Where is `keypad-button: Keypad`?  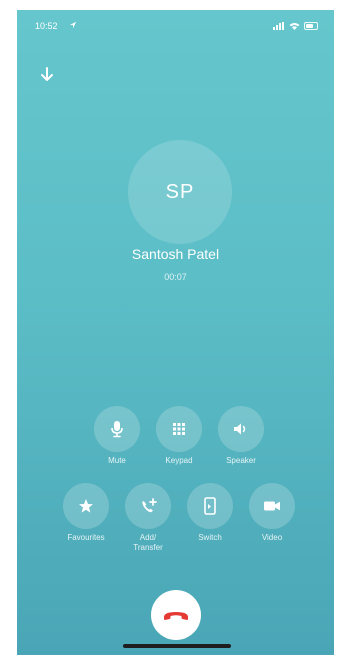
keypad-button: Keypad is located at coordinates (179, 436).